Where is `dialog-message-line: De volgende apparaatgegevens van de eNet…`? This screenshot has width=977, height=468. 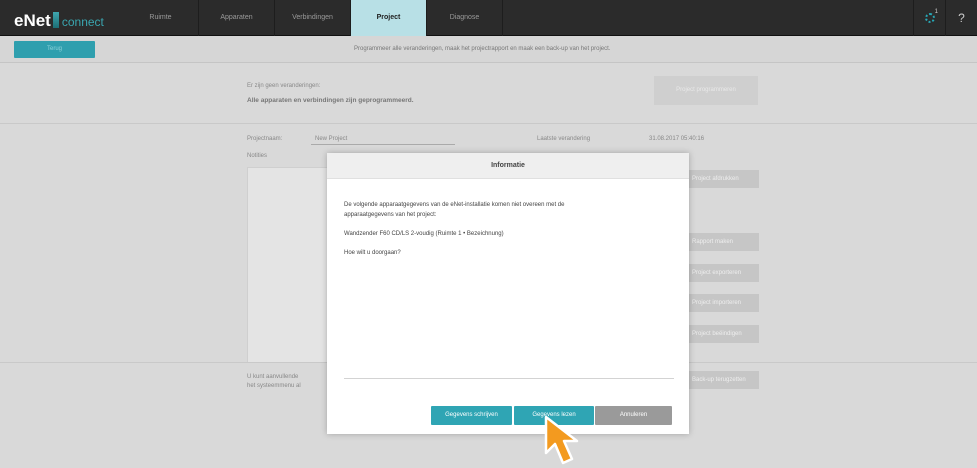 dialog-message-line: De volgende apparaatgegevens van de eNet… is located at coordinates (454, 205).